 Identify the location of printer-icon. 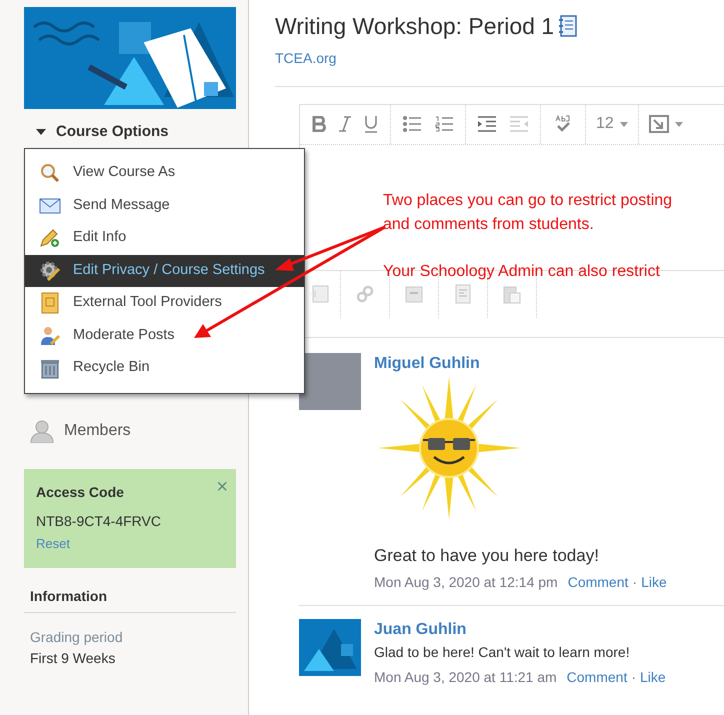
(414, 294).